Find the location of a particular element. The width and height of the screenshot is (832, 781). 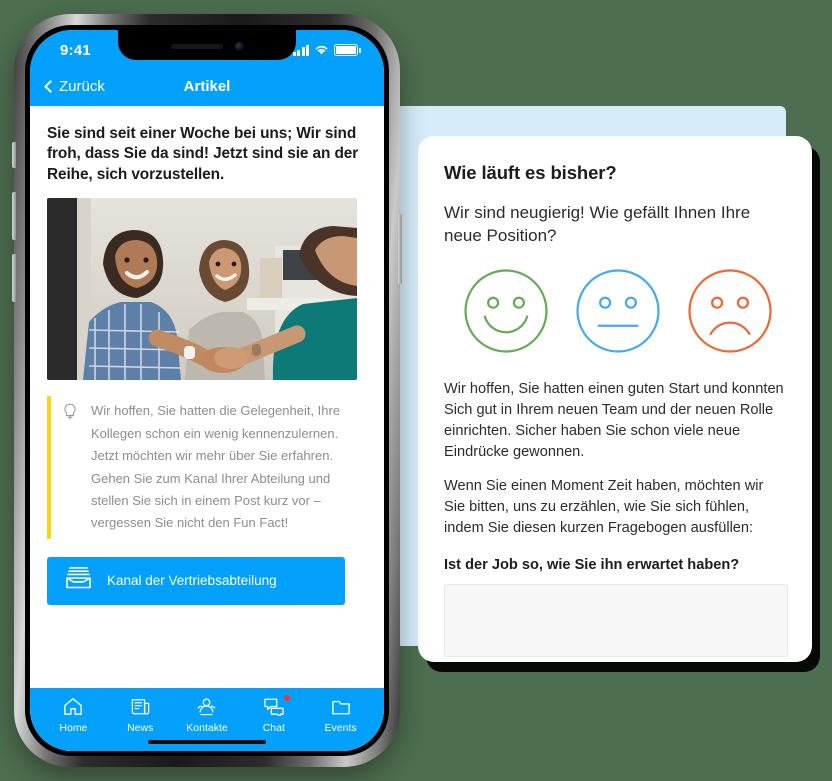

contacts-icon is located at coordinates (206, 707).